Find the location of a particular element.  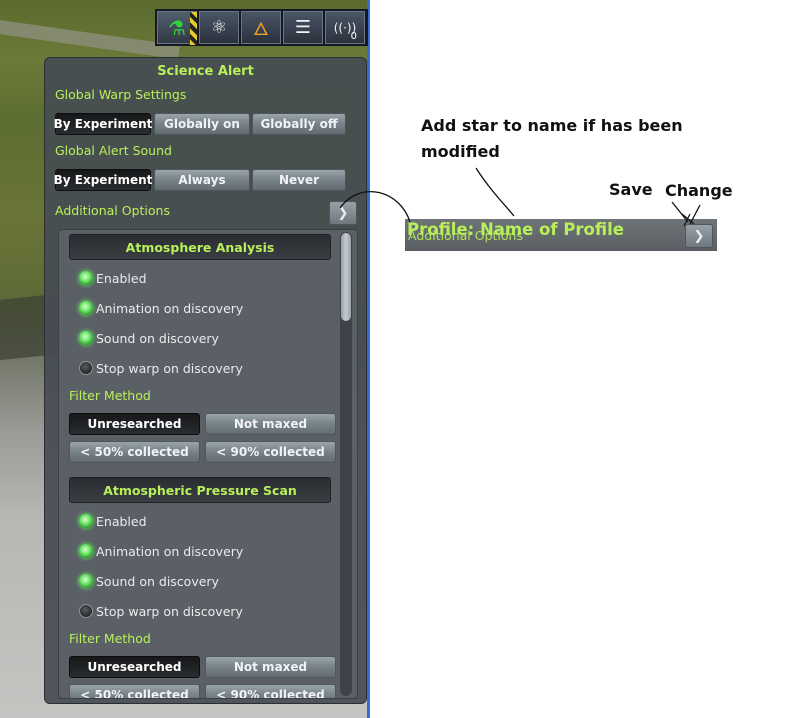

arrow-to-profile-name is located at coordinates (495, 192).